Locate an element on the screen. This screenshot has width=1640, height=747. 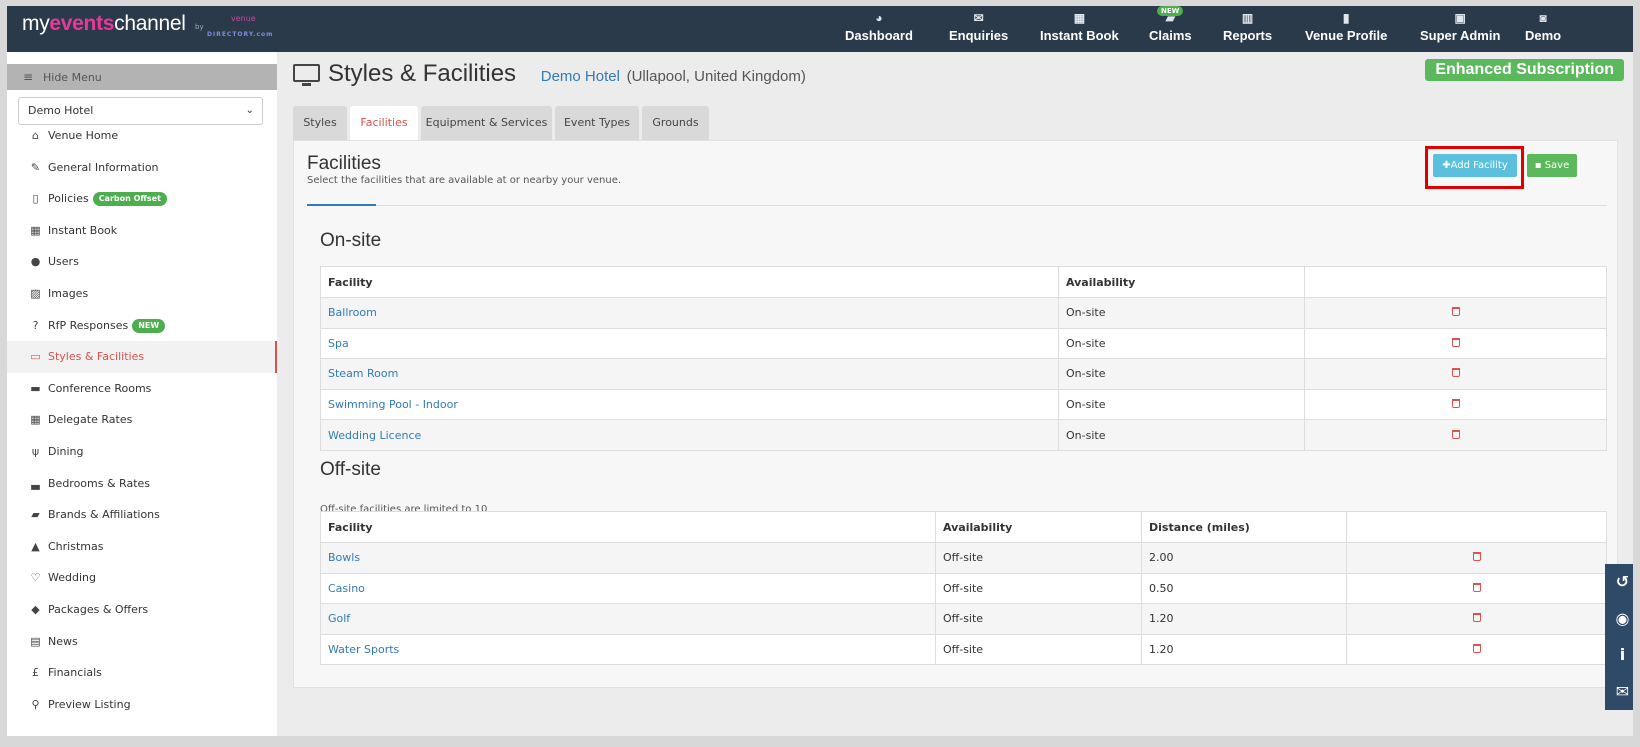
history-icon: ↺ is located at coordinates (1619, 582).